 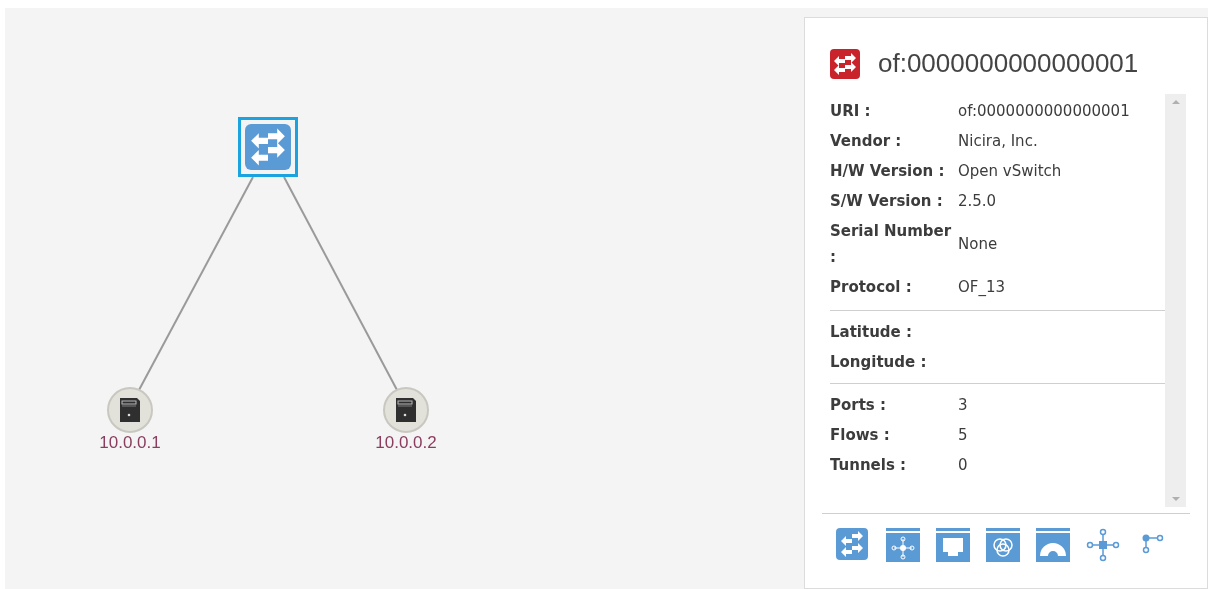 I want to click on property-value: 5, so click(x=963, y=435).